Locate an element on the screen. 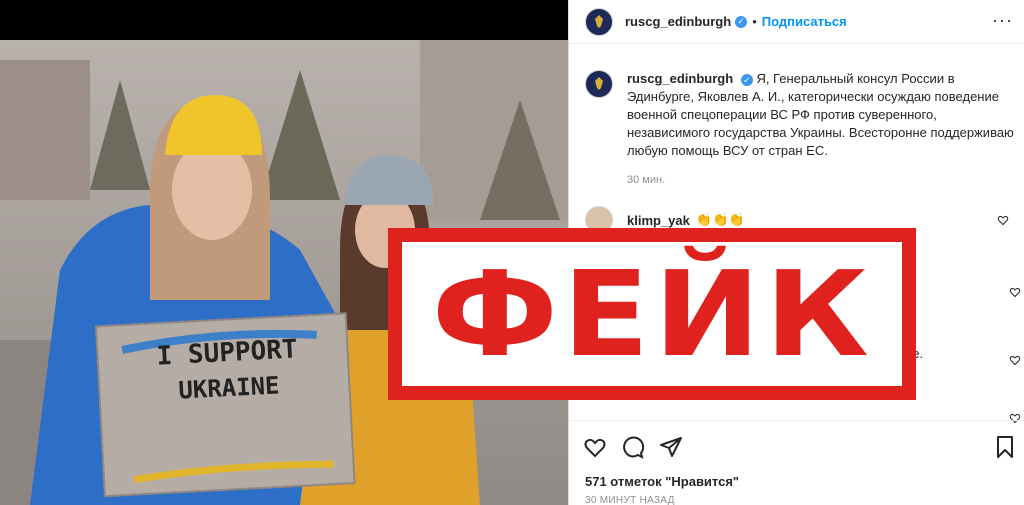 This screenshot has height=505, width=1024. caption-username: ruscg_edinburgh is located at coordinates (680, 78).